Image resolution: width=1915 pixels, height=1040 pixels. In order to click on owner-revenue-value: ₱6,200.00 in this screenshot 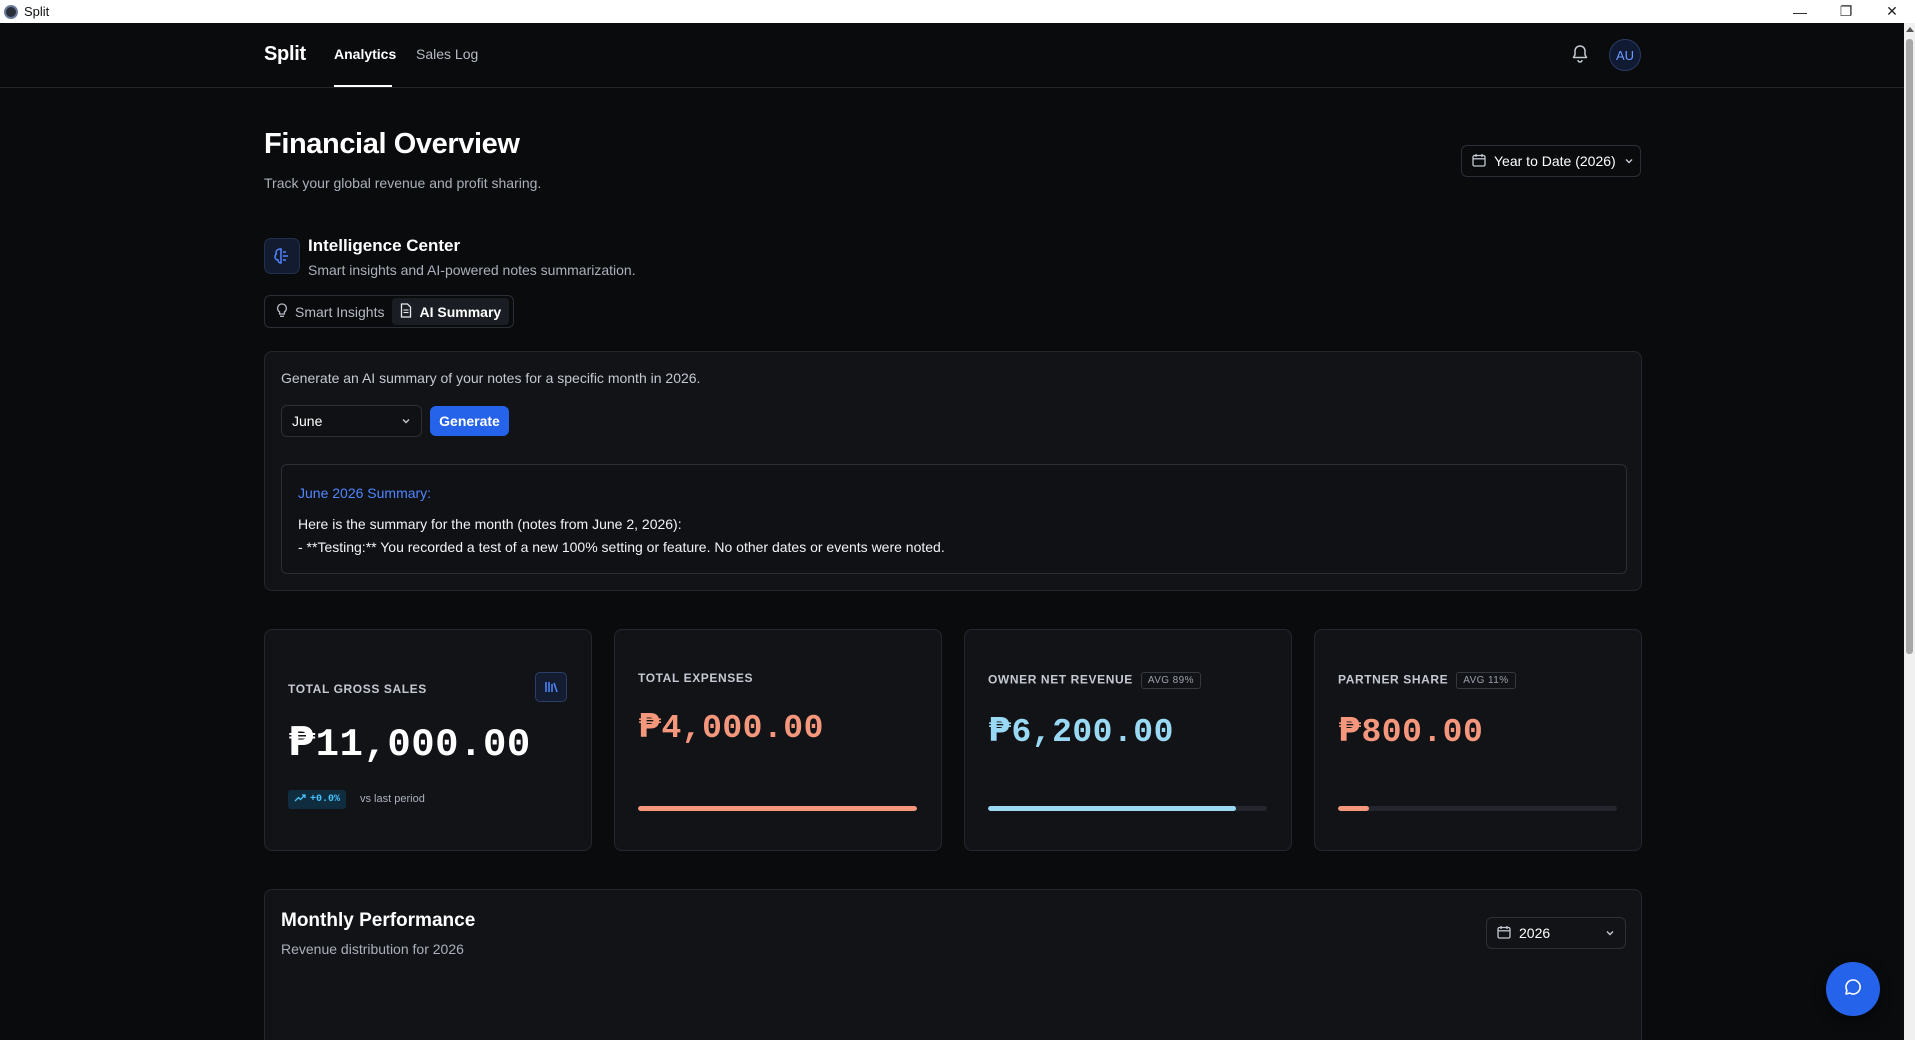, I will do `click(1081, 730)`.